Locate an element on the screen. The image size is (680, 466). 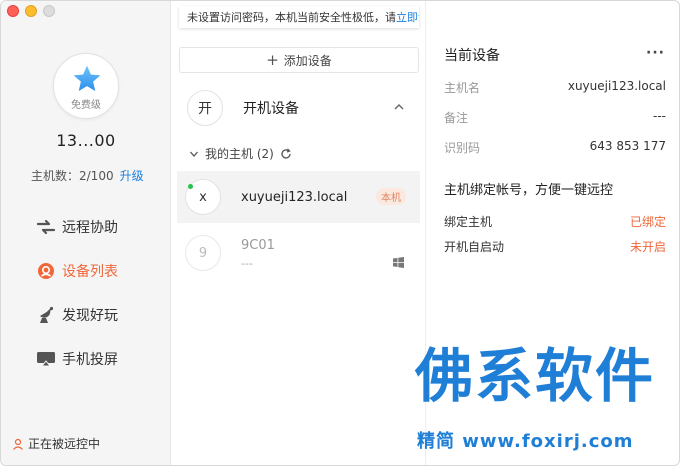
add-device-label: 添加设备 is located at coordinates (307, 60).